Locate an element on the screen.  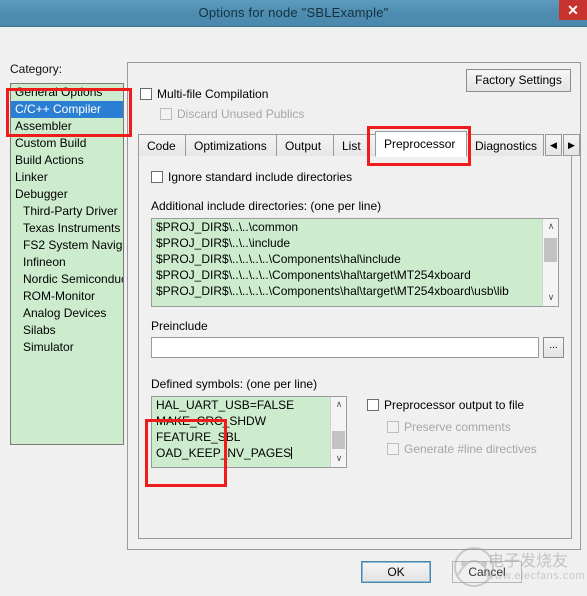
discard-unused-publics-label: Discard Unused Publics is located at coordinates (241, 114).